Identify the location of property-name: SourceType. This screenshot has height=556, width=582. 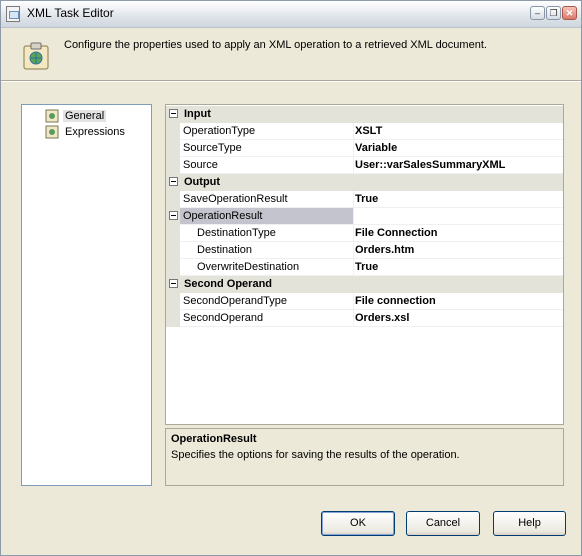
(212, 148).